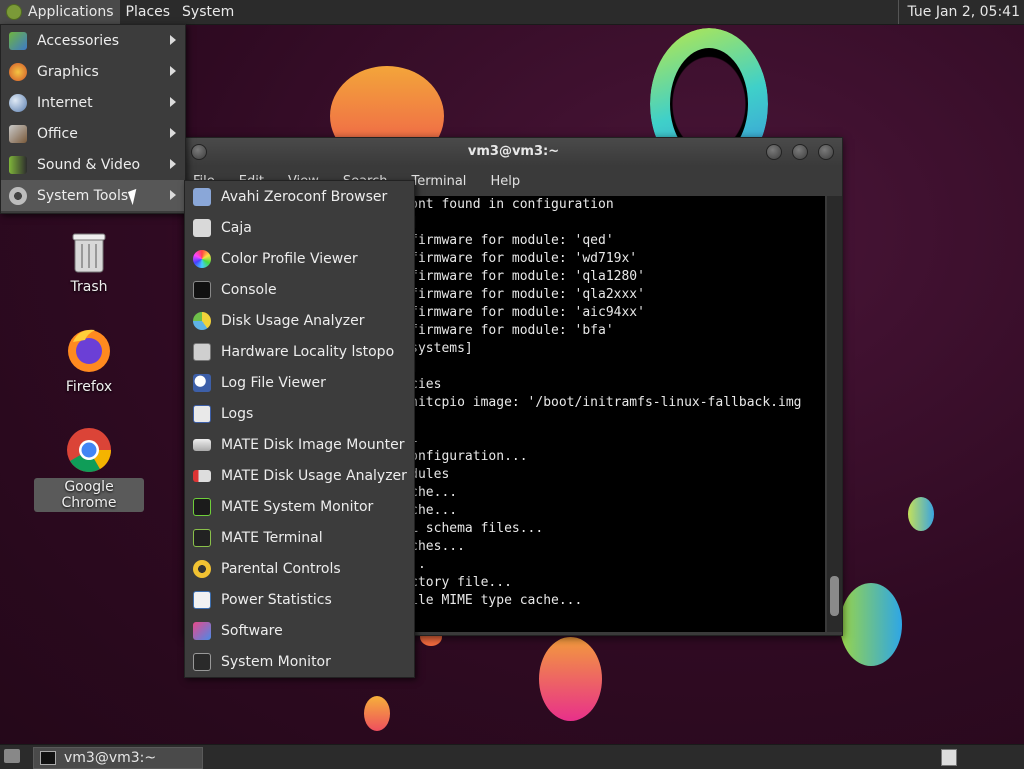 The height and width of the screenshot is (769, 1024). Describe the element at coordinates (774, 152) in the screenshot. I see `minimize-button` at that location.